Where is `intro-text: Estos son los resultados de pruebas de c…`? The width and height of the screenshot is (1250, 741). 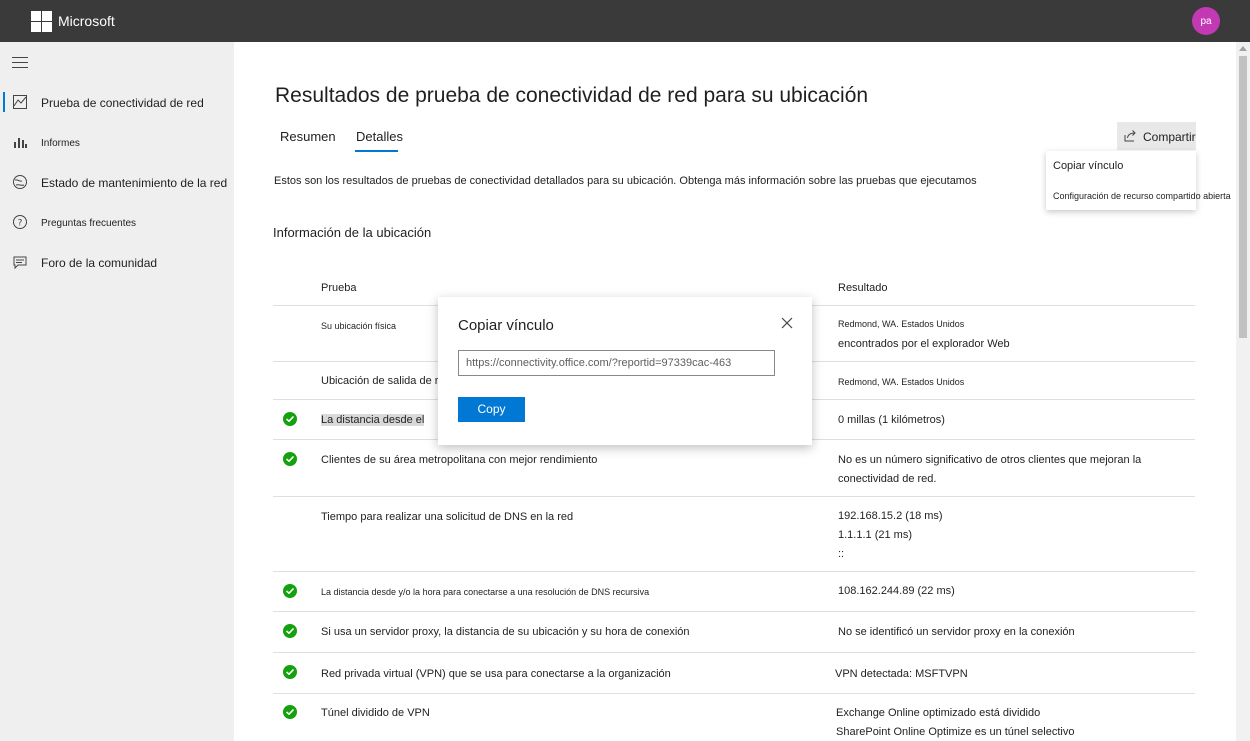
intro-text: Estos son los resultados de pruebas de c… is located at coordinates (625, 181).